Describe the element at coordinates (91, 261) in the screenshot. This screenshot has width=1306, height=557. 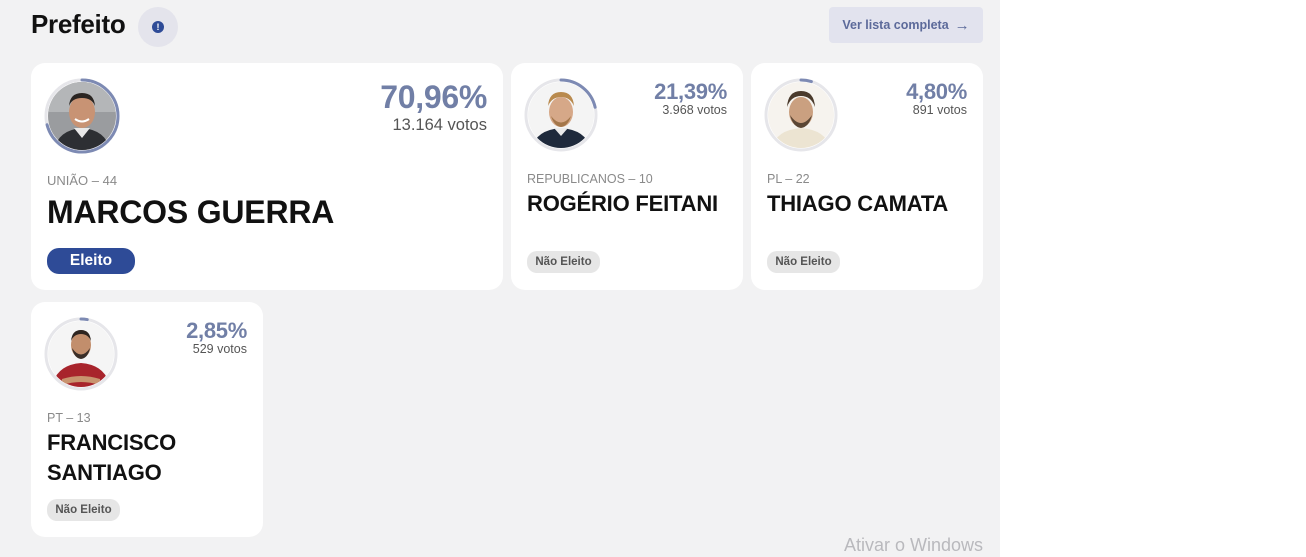
I see `status-badge: Eleito` at that location.